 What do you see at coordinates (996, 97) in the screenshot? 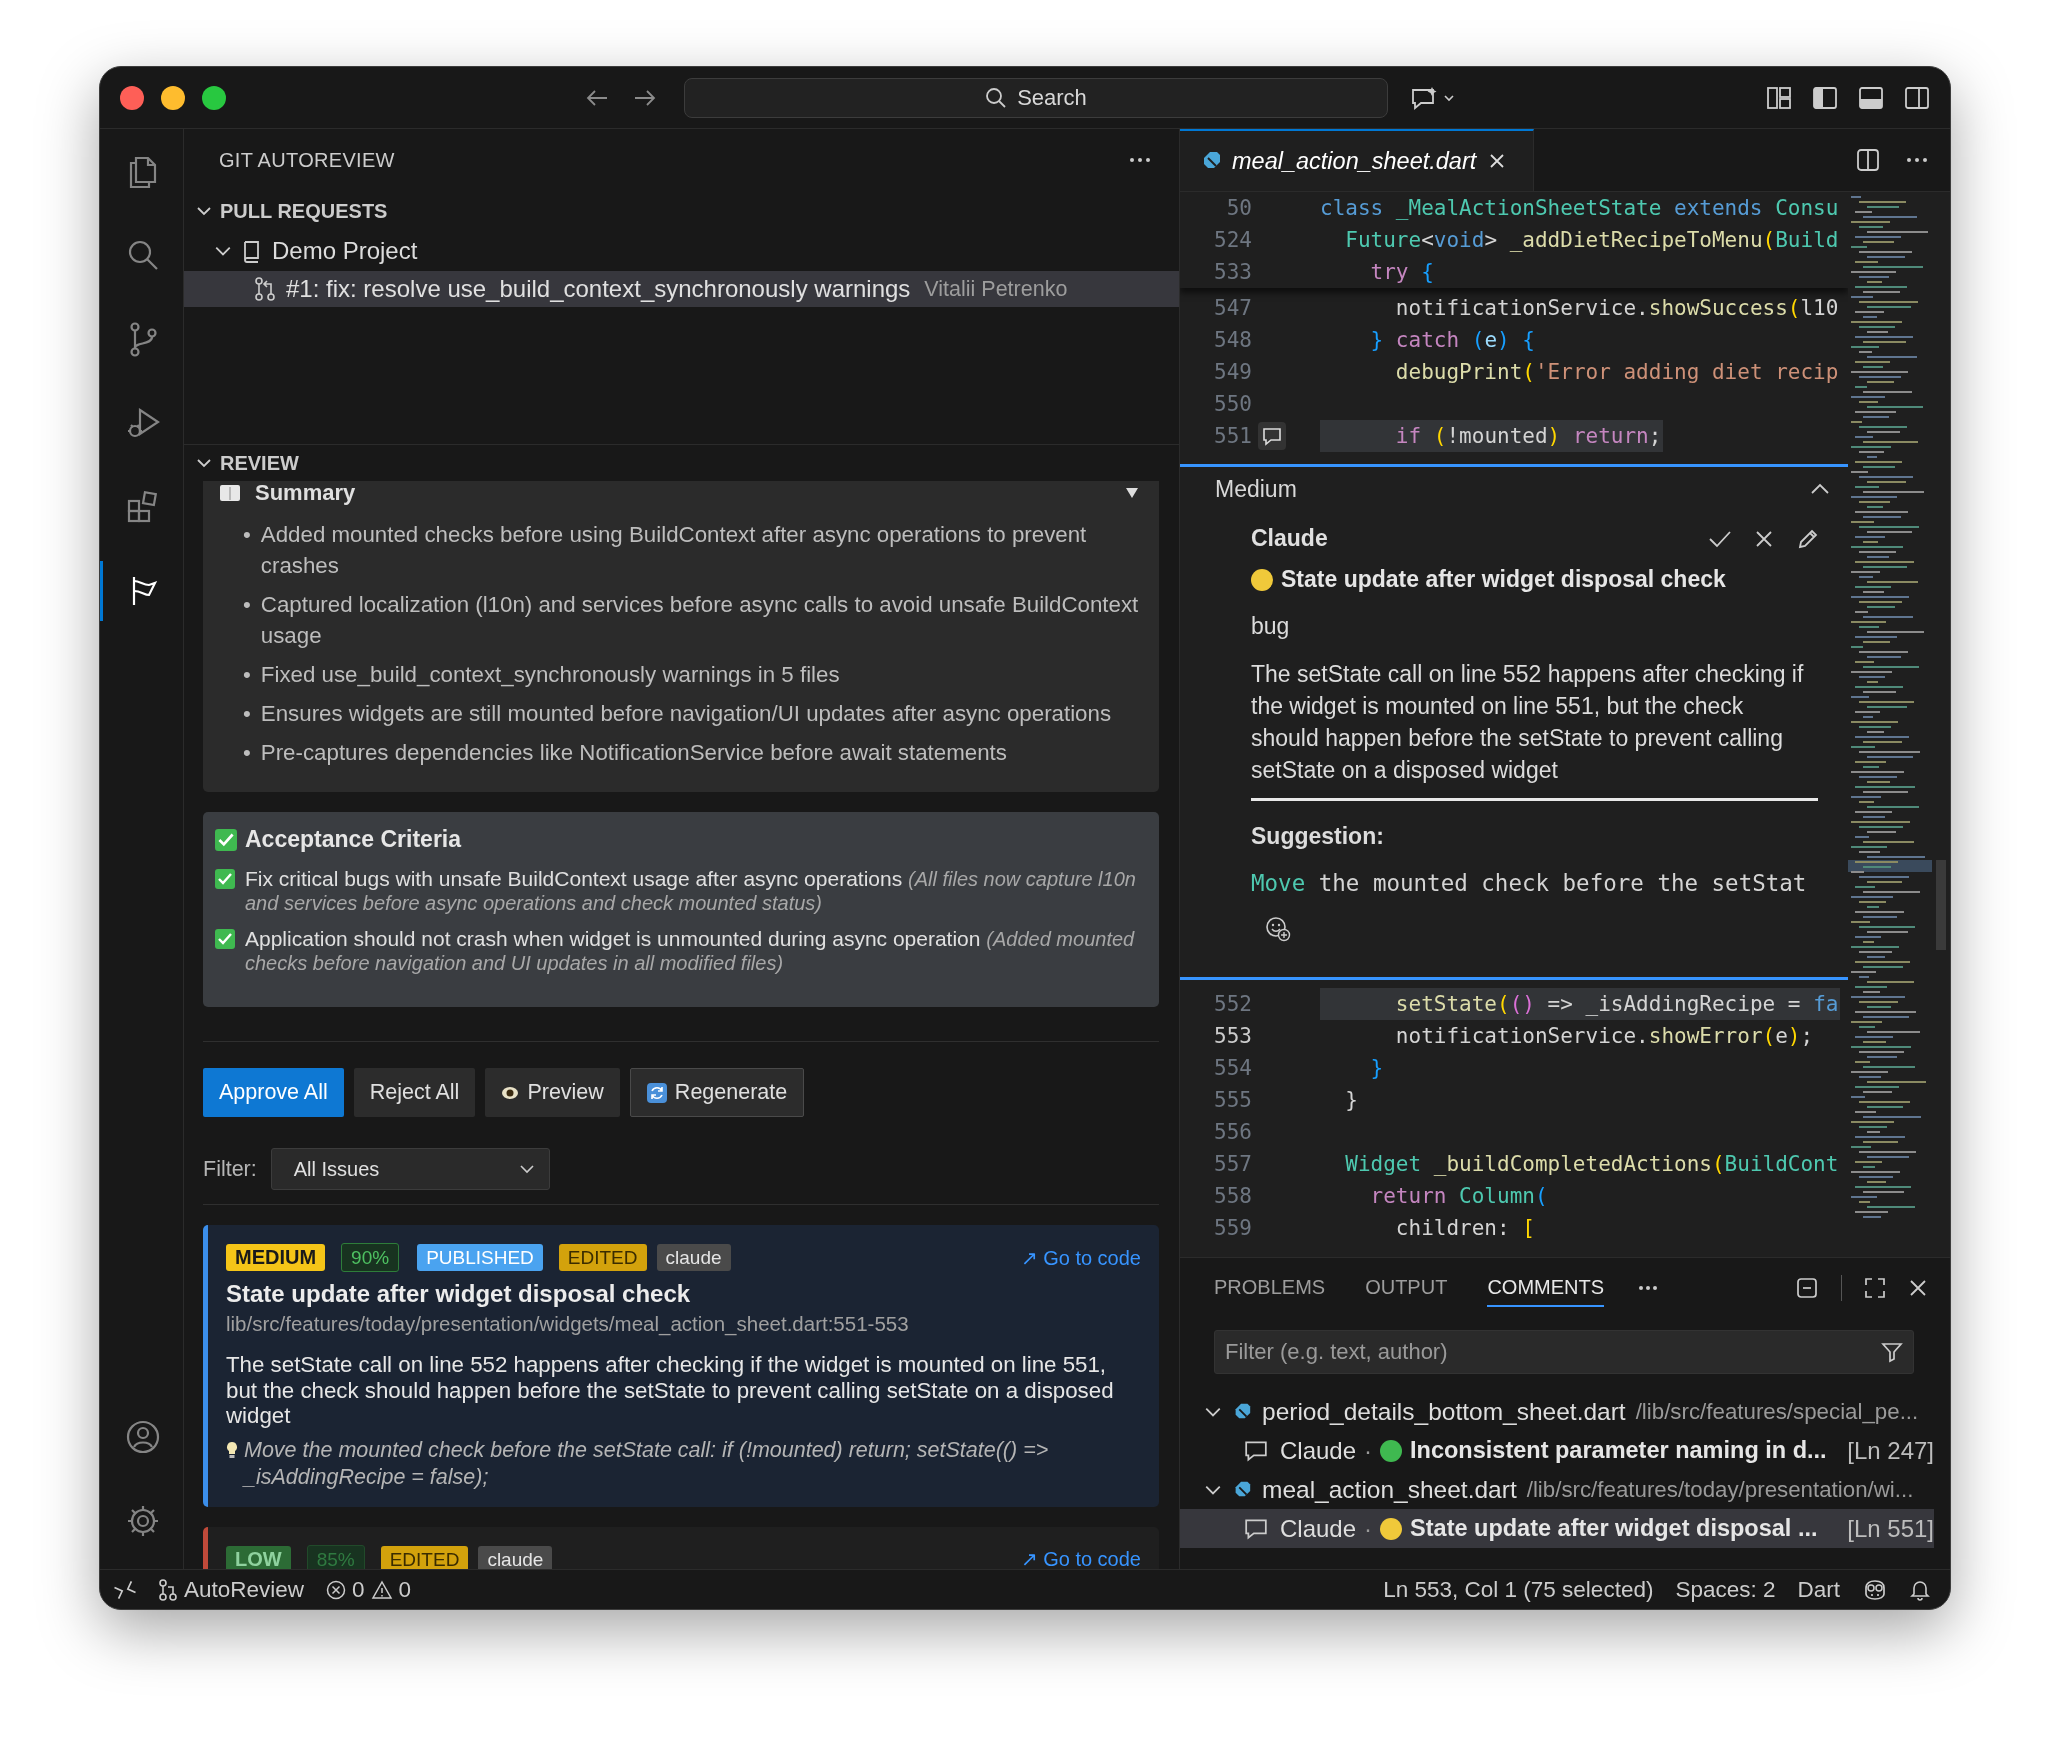
I see `search-icon` at bounding box center [996, 97].